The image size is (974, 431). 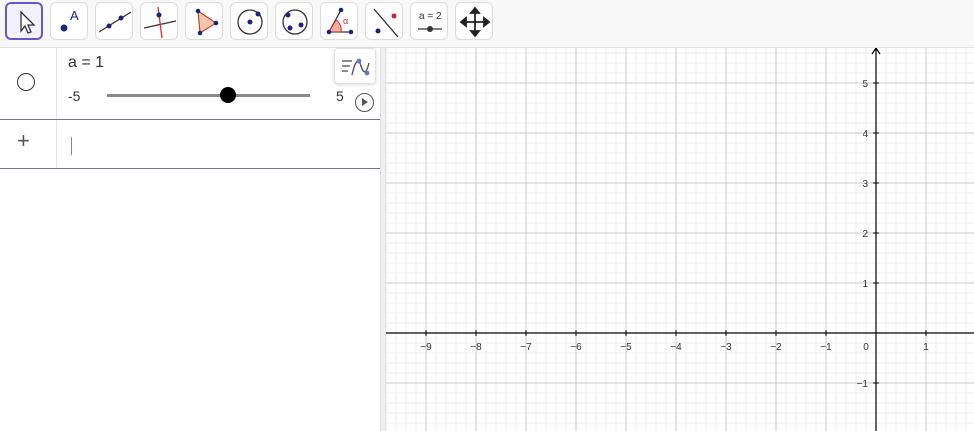 I want to click on move-graphics-view-tool-button, so click(x=474, y=21).